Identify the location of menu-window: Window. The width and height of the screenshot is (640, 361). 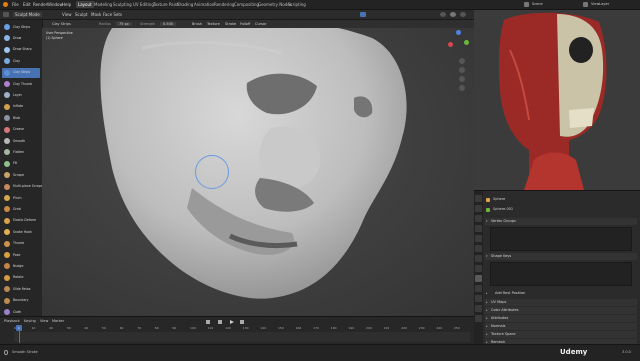
(55, 4).